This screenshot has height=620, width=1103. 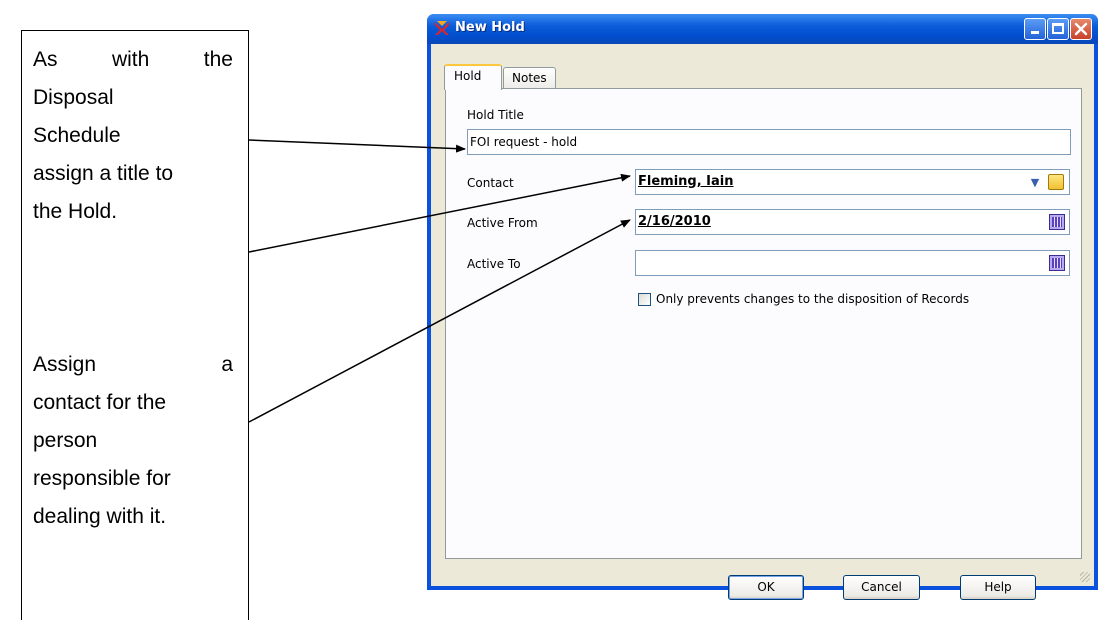 What do you see at coordinates (439, 321) in the screenshot?
I see `arrow-to-active-from` at bounding box center [439, 321].